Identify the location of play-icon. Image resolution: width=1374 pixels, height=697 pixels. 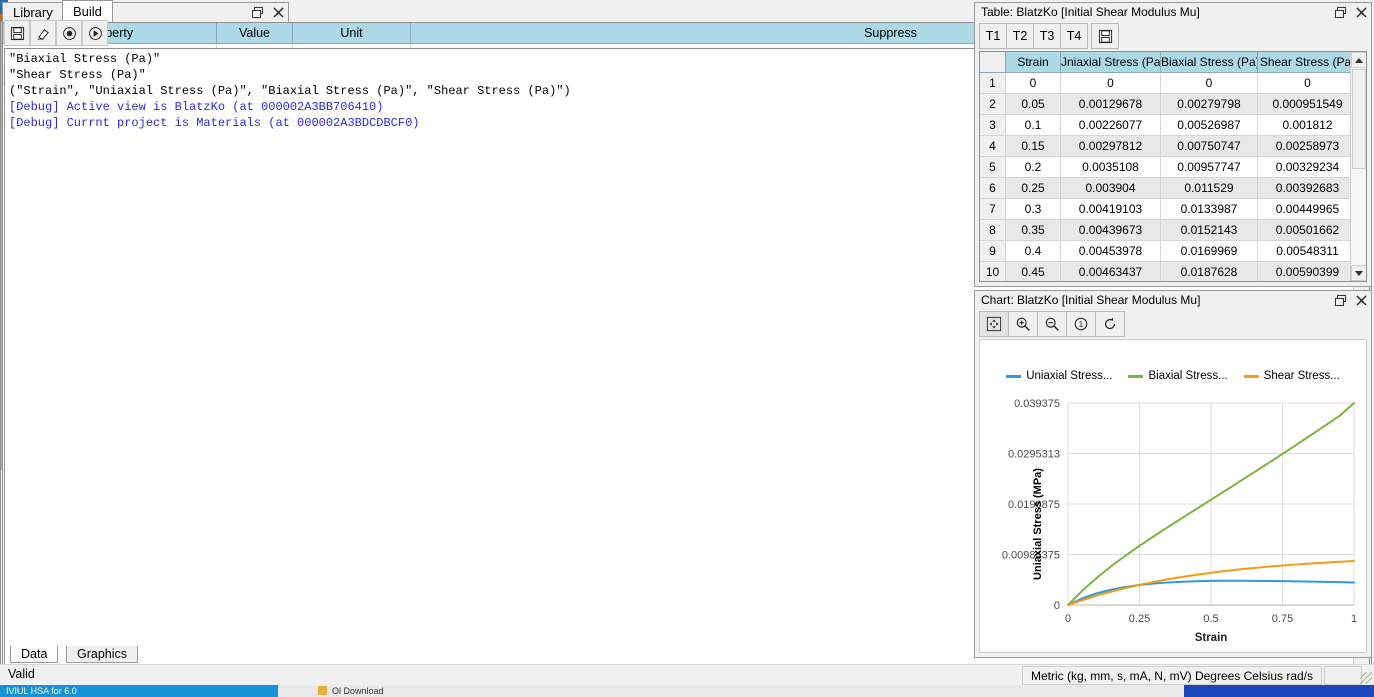
(95, 33).